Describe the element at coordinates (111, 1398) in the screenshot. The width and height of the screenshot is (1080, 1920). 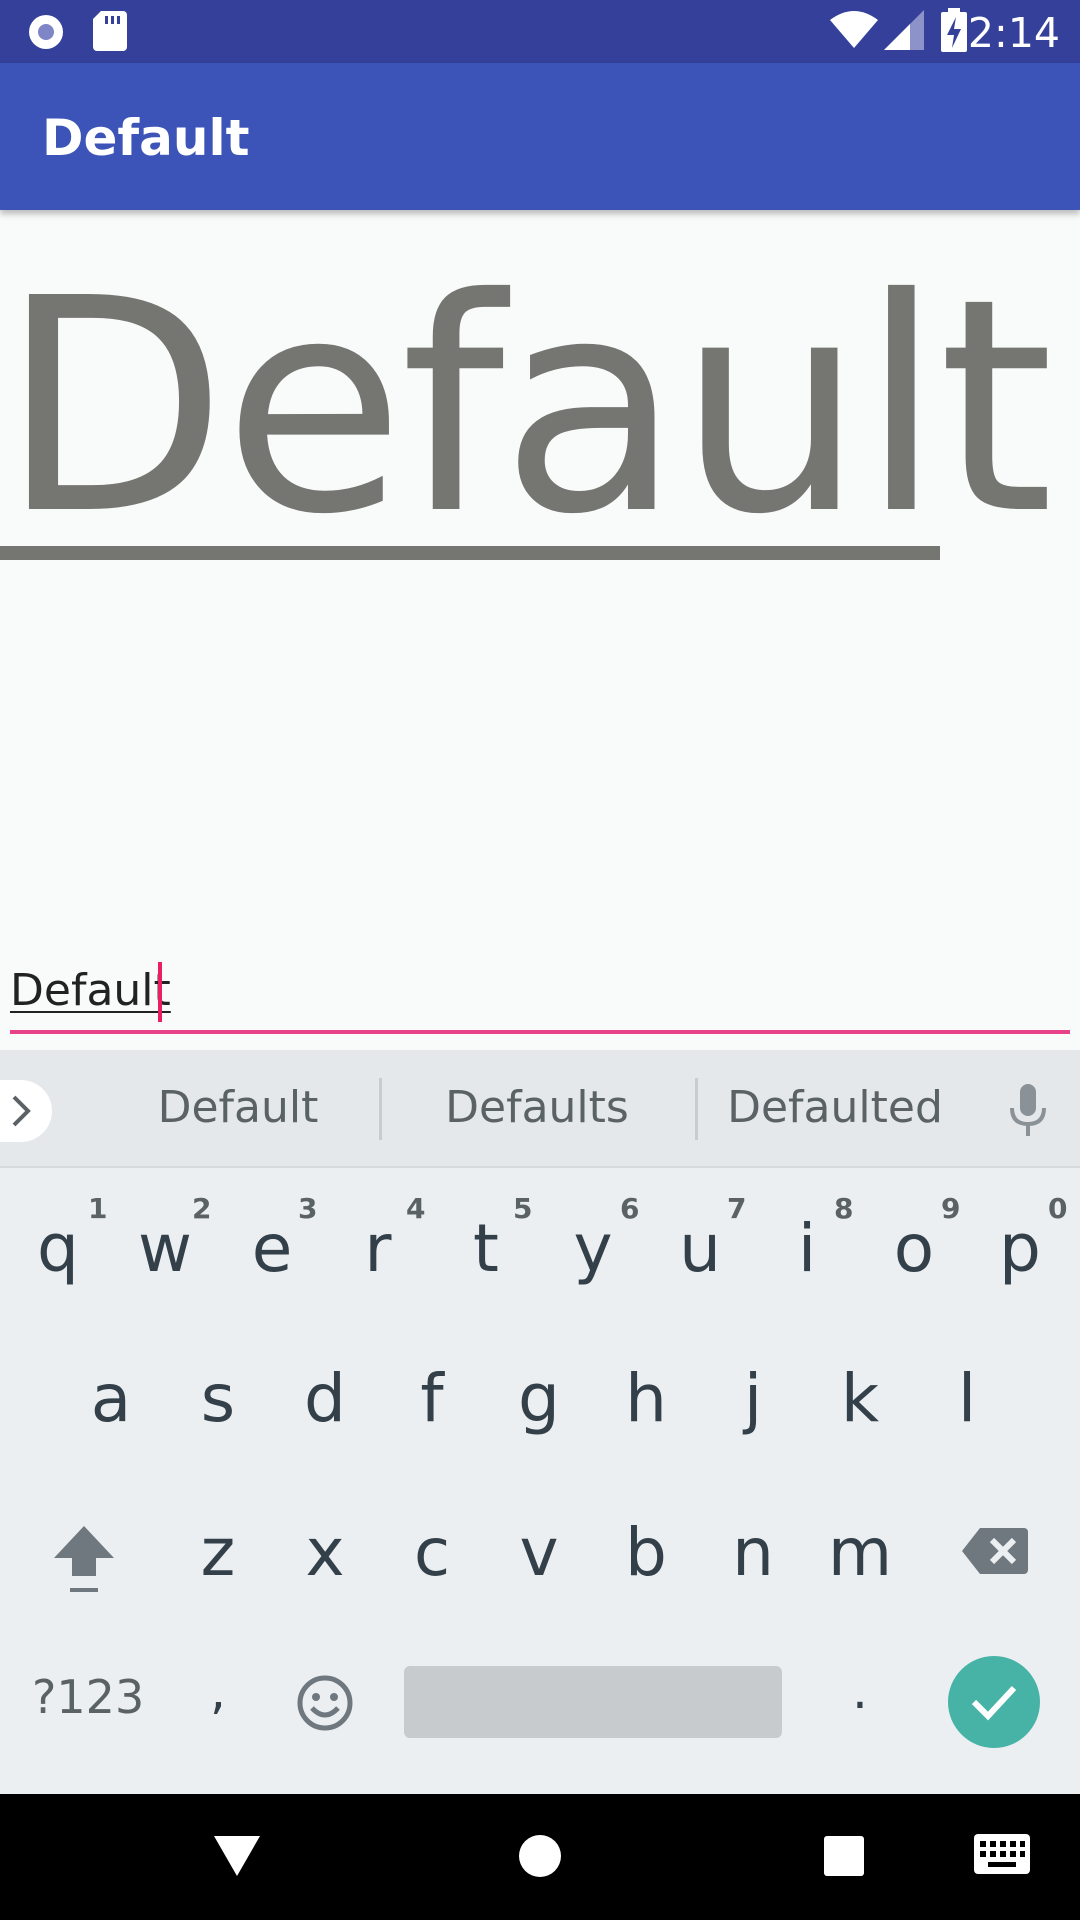
I see `key-a: a` at that location.